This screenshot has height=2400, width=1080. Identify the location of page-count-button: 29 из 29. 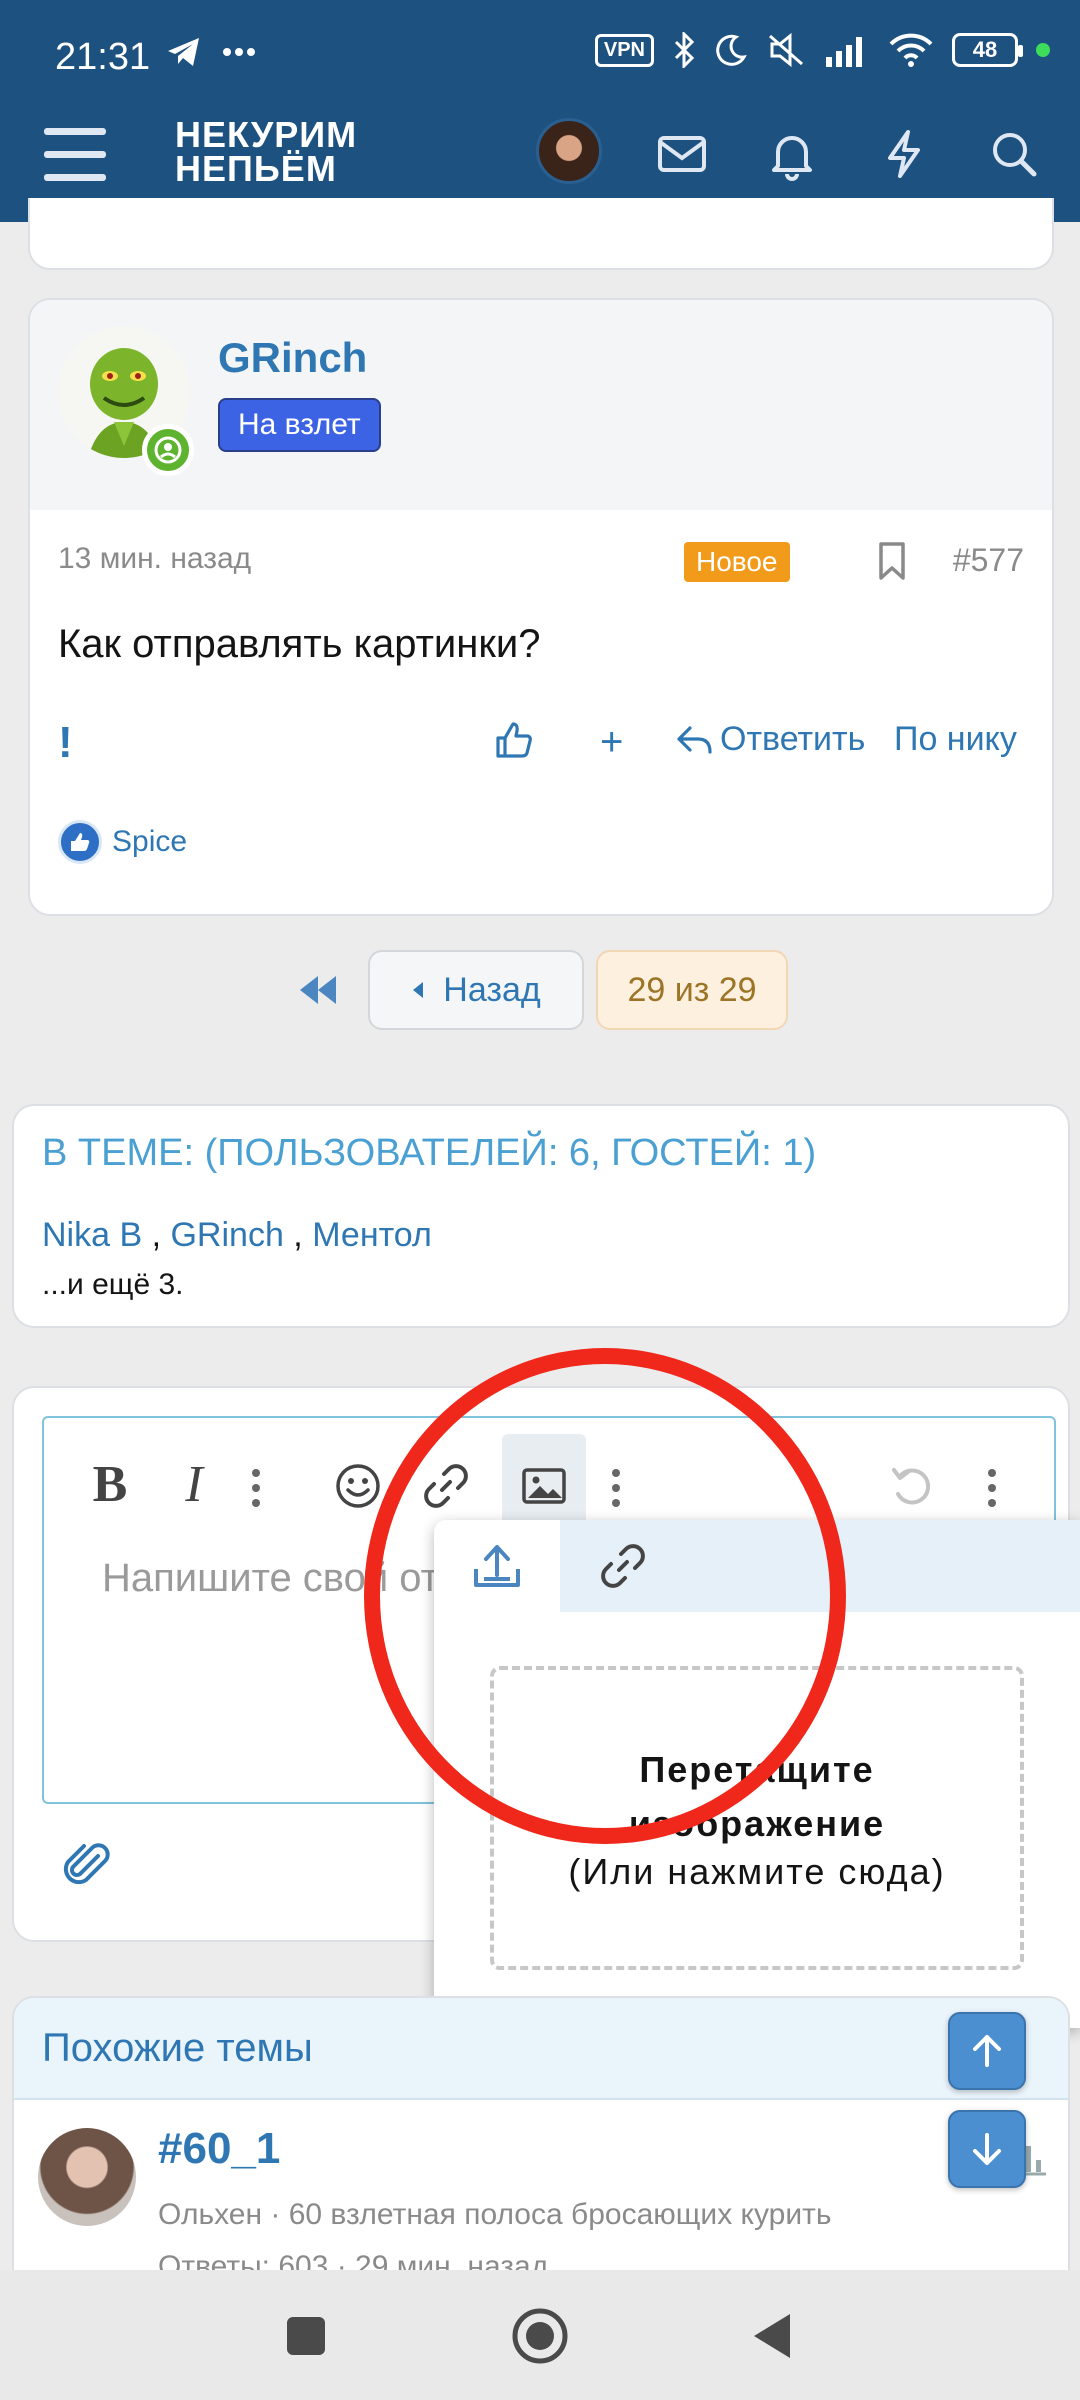
(692, 990).